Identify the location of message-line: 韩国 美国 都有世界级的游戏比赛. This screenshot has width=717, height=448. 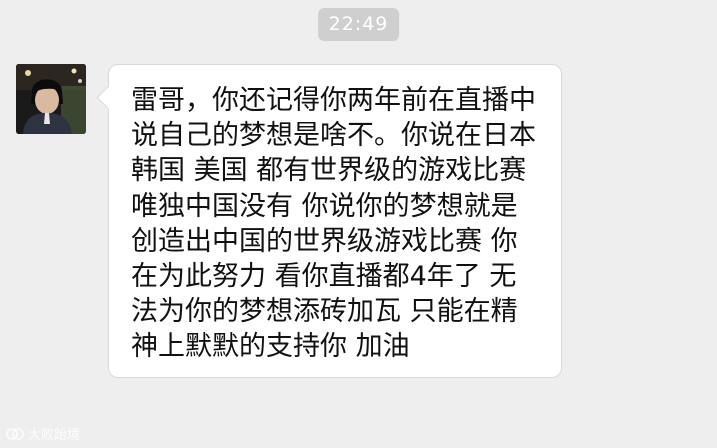
(329, 171).